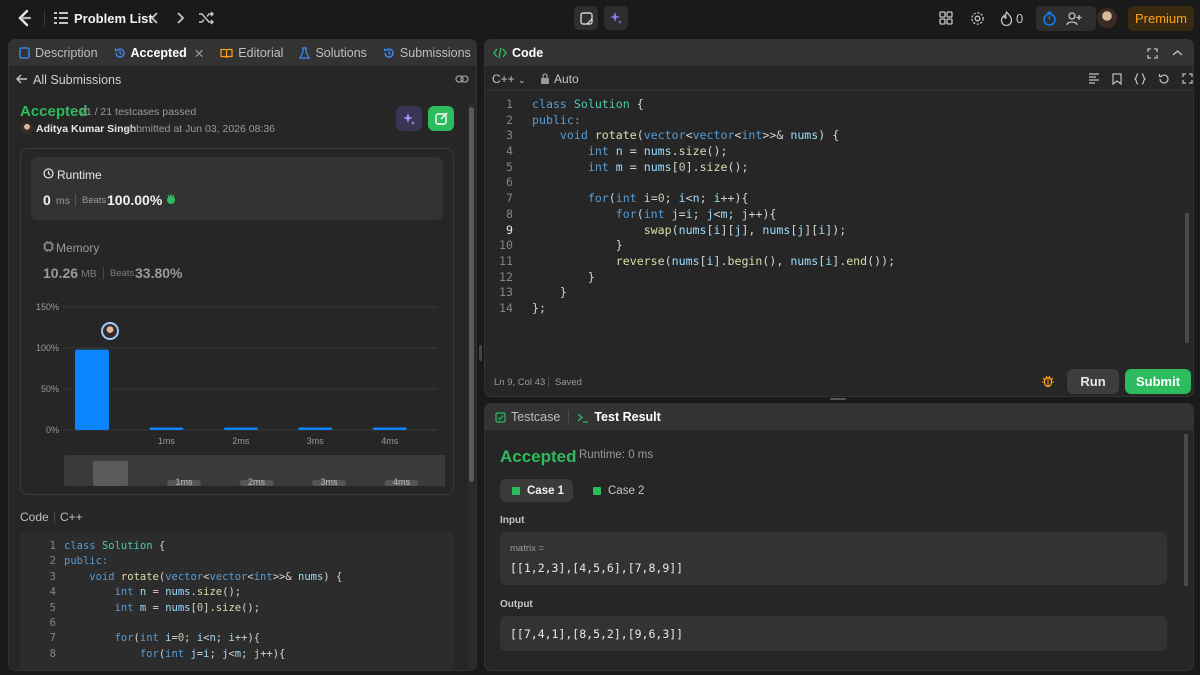 Image resolution: width=1200 pixels, height=675 pixels. Describe the element at coordinates (836, 293) in the screenshot. I see `code-line: 13 }` at that location.